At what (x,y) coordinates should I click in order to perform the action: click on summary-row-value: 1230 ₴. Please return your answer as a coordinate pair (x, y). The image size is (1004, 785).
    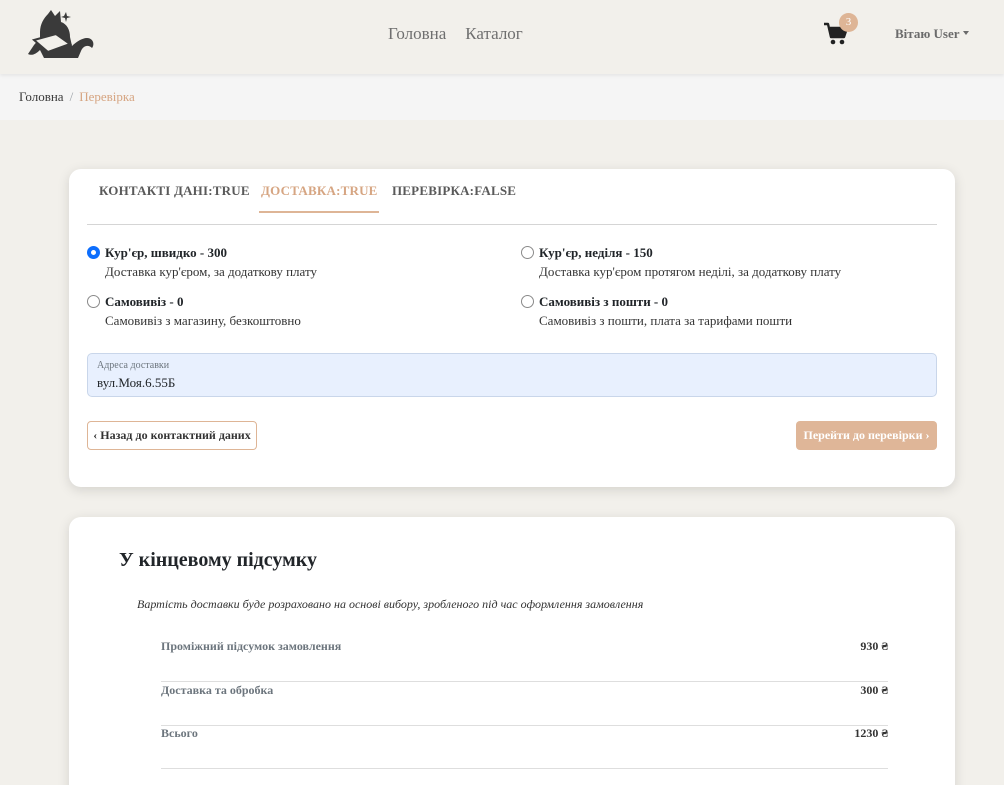
    Looking at the image, I should click on (871, 733).